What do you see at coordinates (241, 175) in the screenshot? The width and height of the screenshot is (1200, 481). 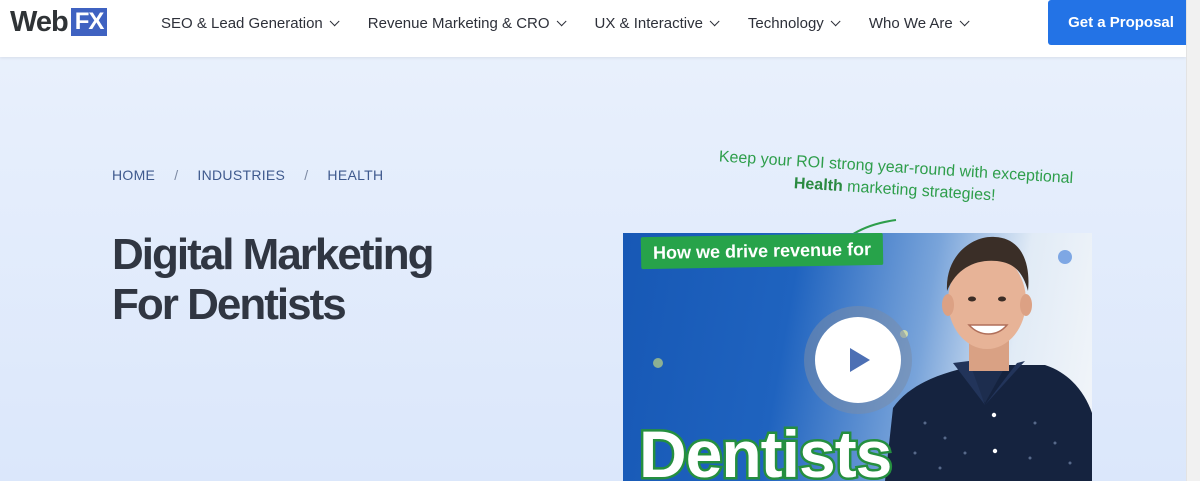 I see `breadcrumb-industries: INDUSTRIES` at bounding box center [241, 175].